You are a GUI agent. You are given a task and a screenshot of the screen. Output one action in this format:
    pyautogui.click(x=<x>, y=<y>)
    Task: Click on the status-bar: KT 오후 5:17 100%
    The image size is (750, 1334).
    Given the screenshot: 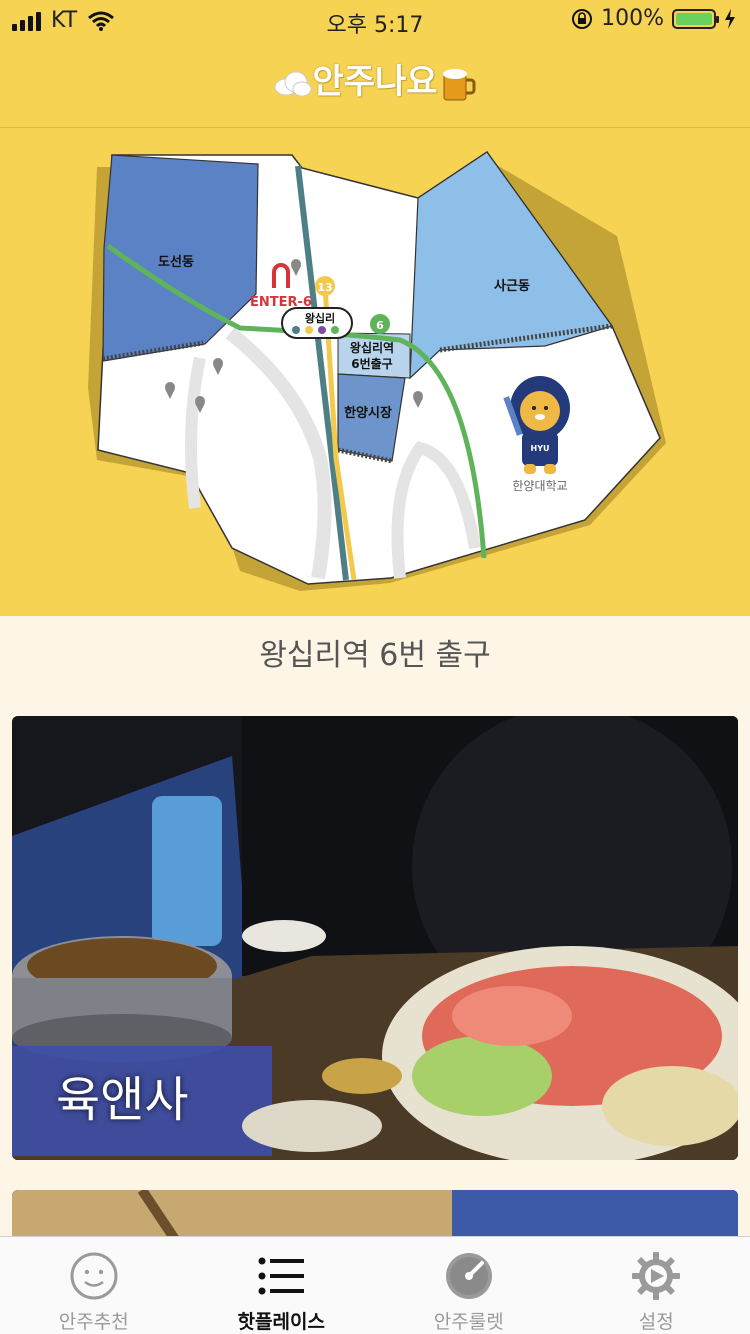 What is the action you would take?
    pyautogui.click(x=375, y=20)
    